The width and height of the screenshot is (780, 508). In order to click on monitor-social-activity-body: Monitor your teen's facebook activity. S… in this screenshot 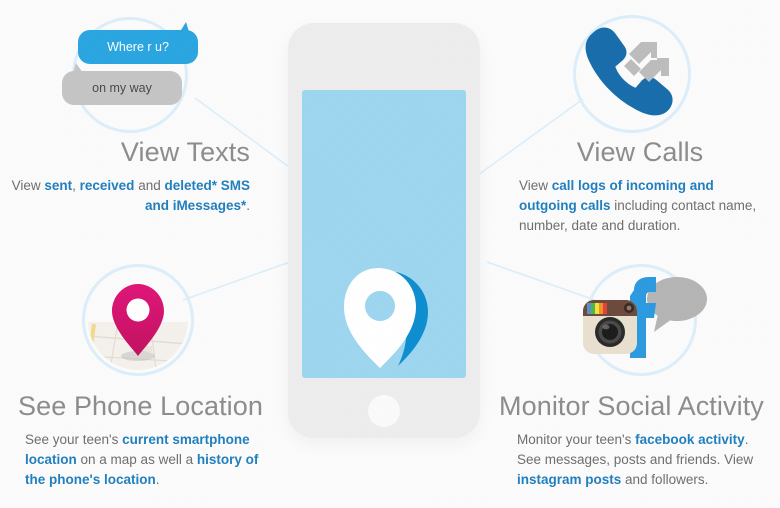, I will do `click(635, 459)`.